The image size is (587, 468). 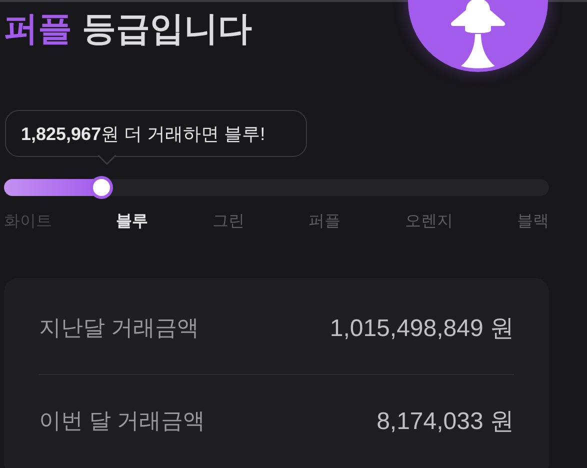 I want to click on tier-label: 블랙, so click(x=532, y=222).